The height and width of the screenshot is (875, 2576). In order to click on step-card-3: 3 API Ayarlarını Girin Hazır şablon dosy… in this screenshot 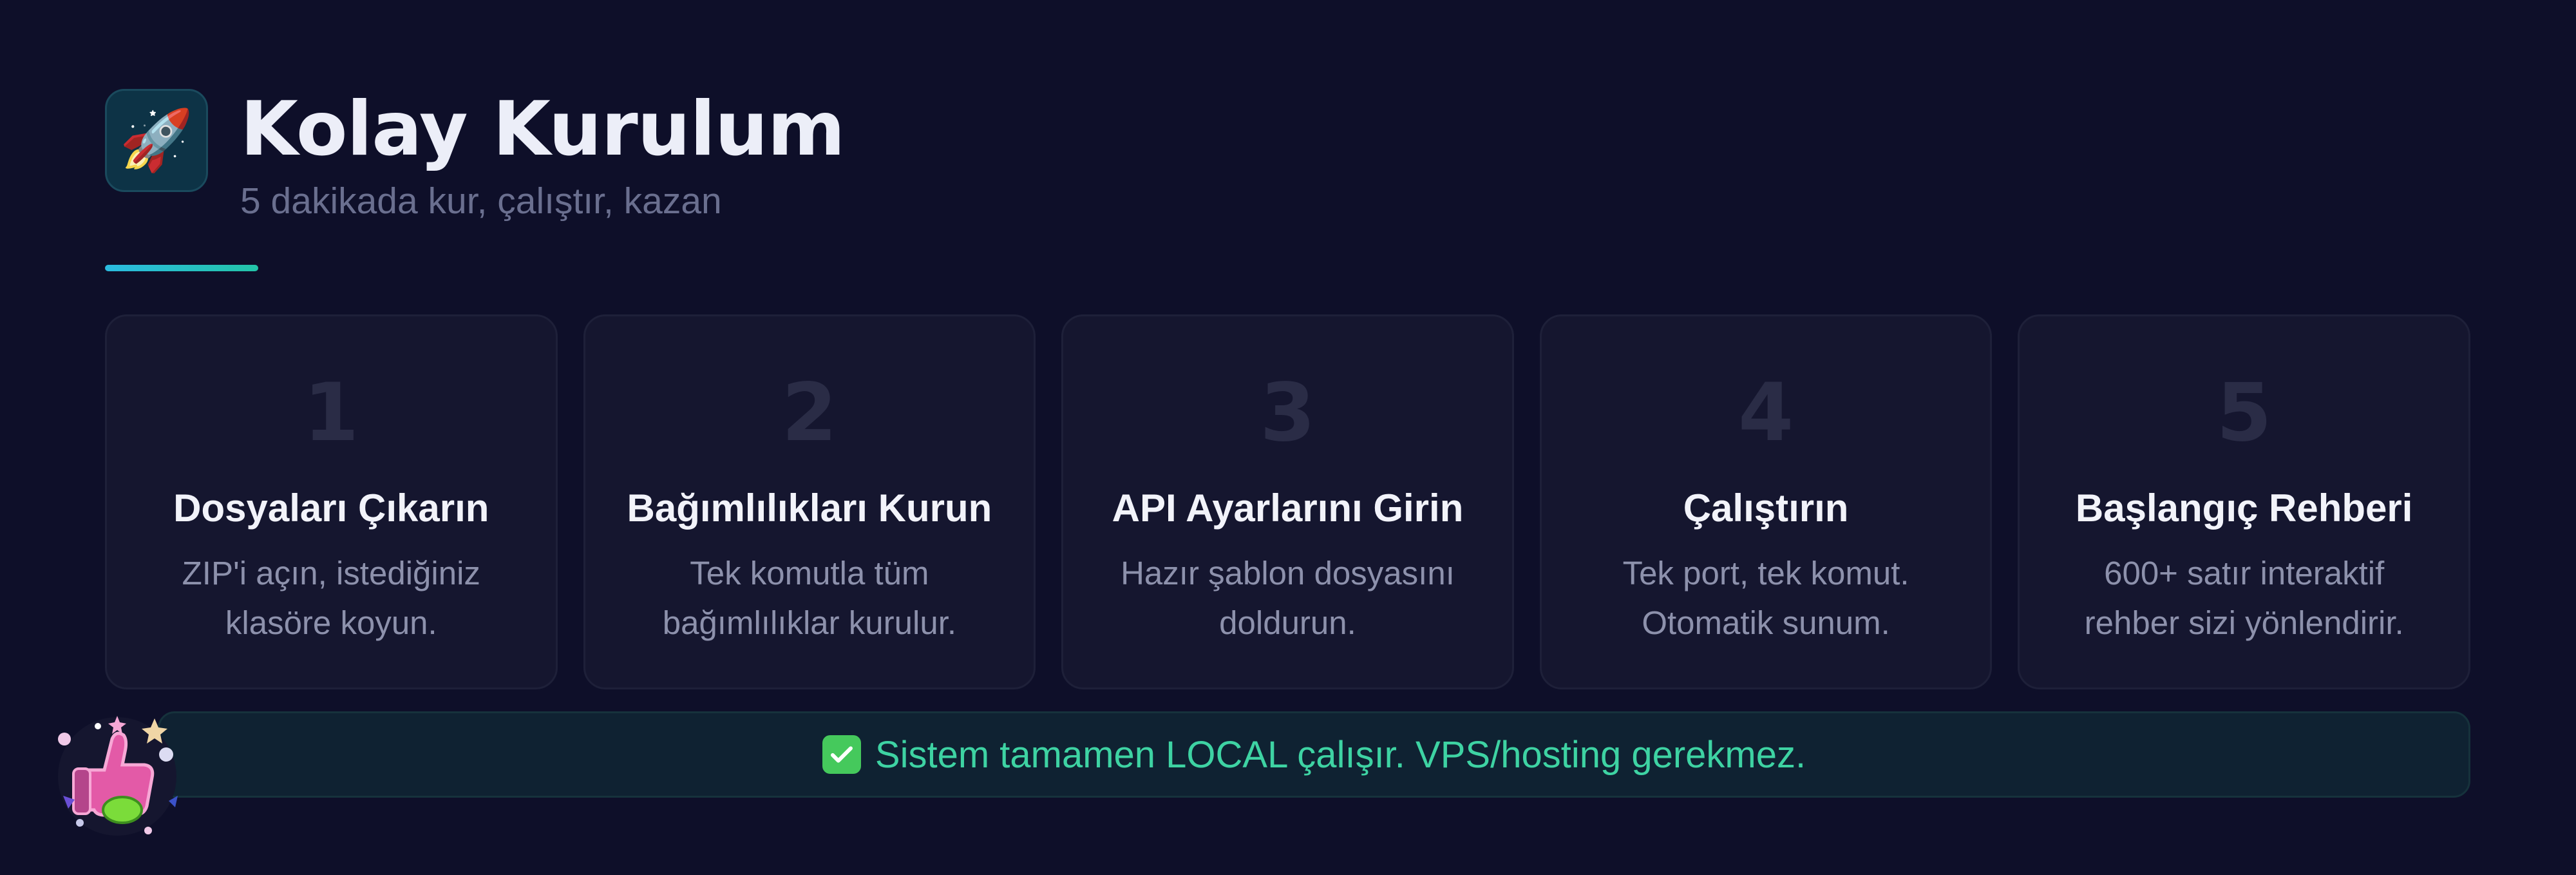, I will do `click(1287, 501)`.